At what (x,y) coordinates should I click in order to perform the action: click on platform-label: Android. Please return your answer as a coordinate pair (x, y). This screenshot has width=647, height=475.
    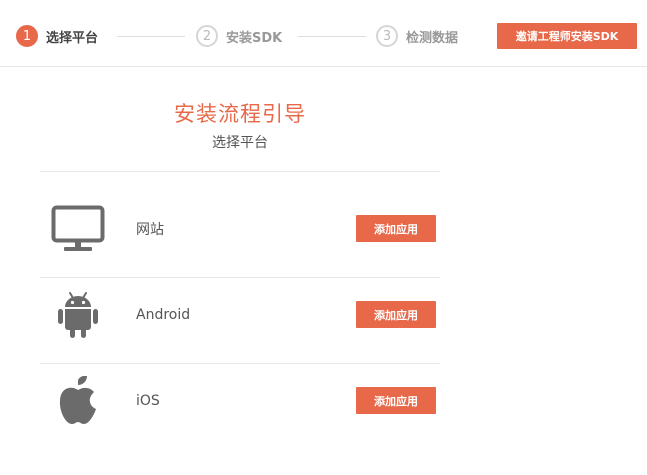
    Looking at the image, I should click on (163, 315).